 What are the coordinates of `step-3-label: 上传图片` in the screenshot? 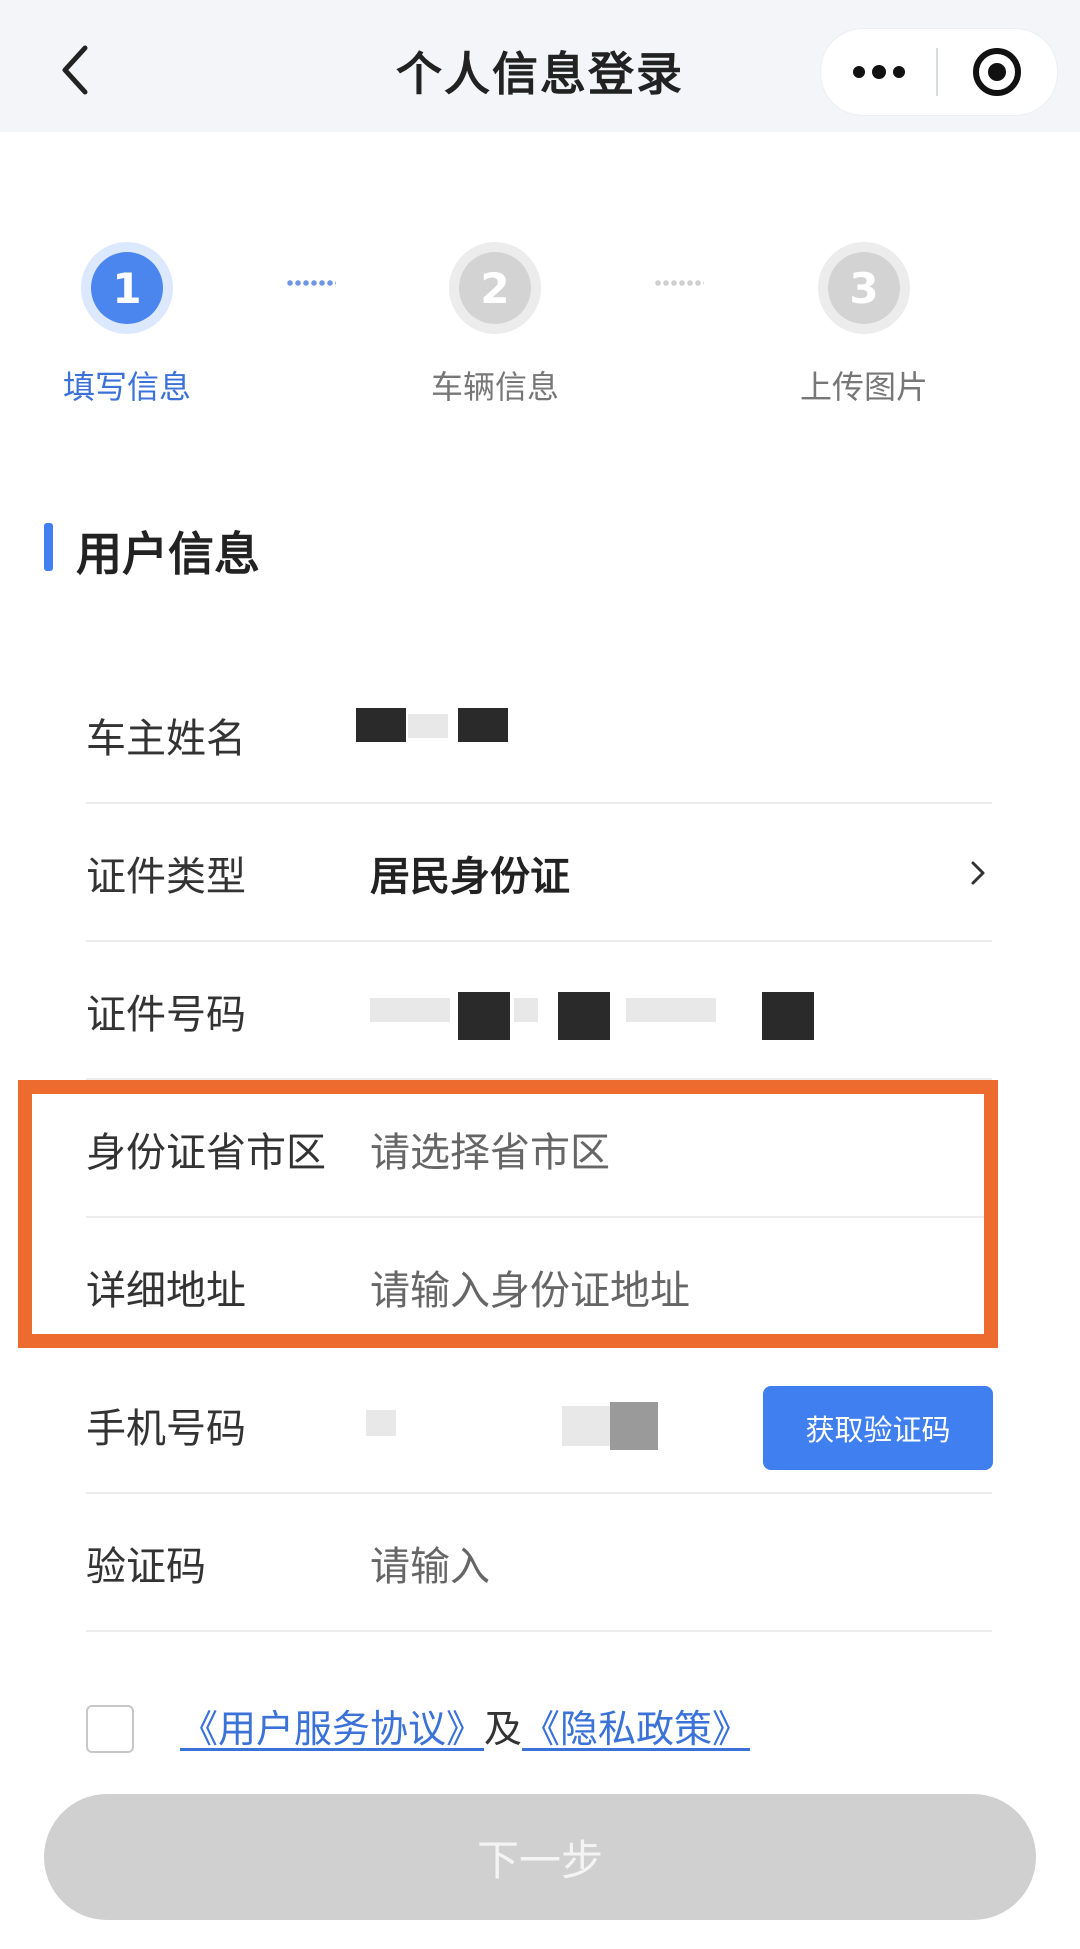 It's located at (863, 387).